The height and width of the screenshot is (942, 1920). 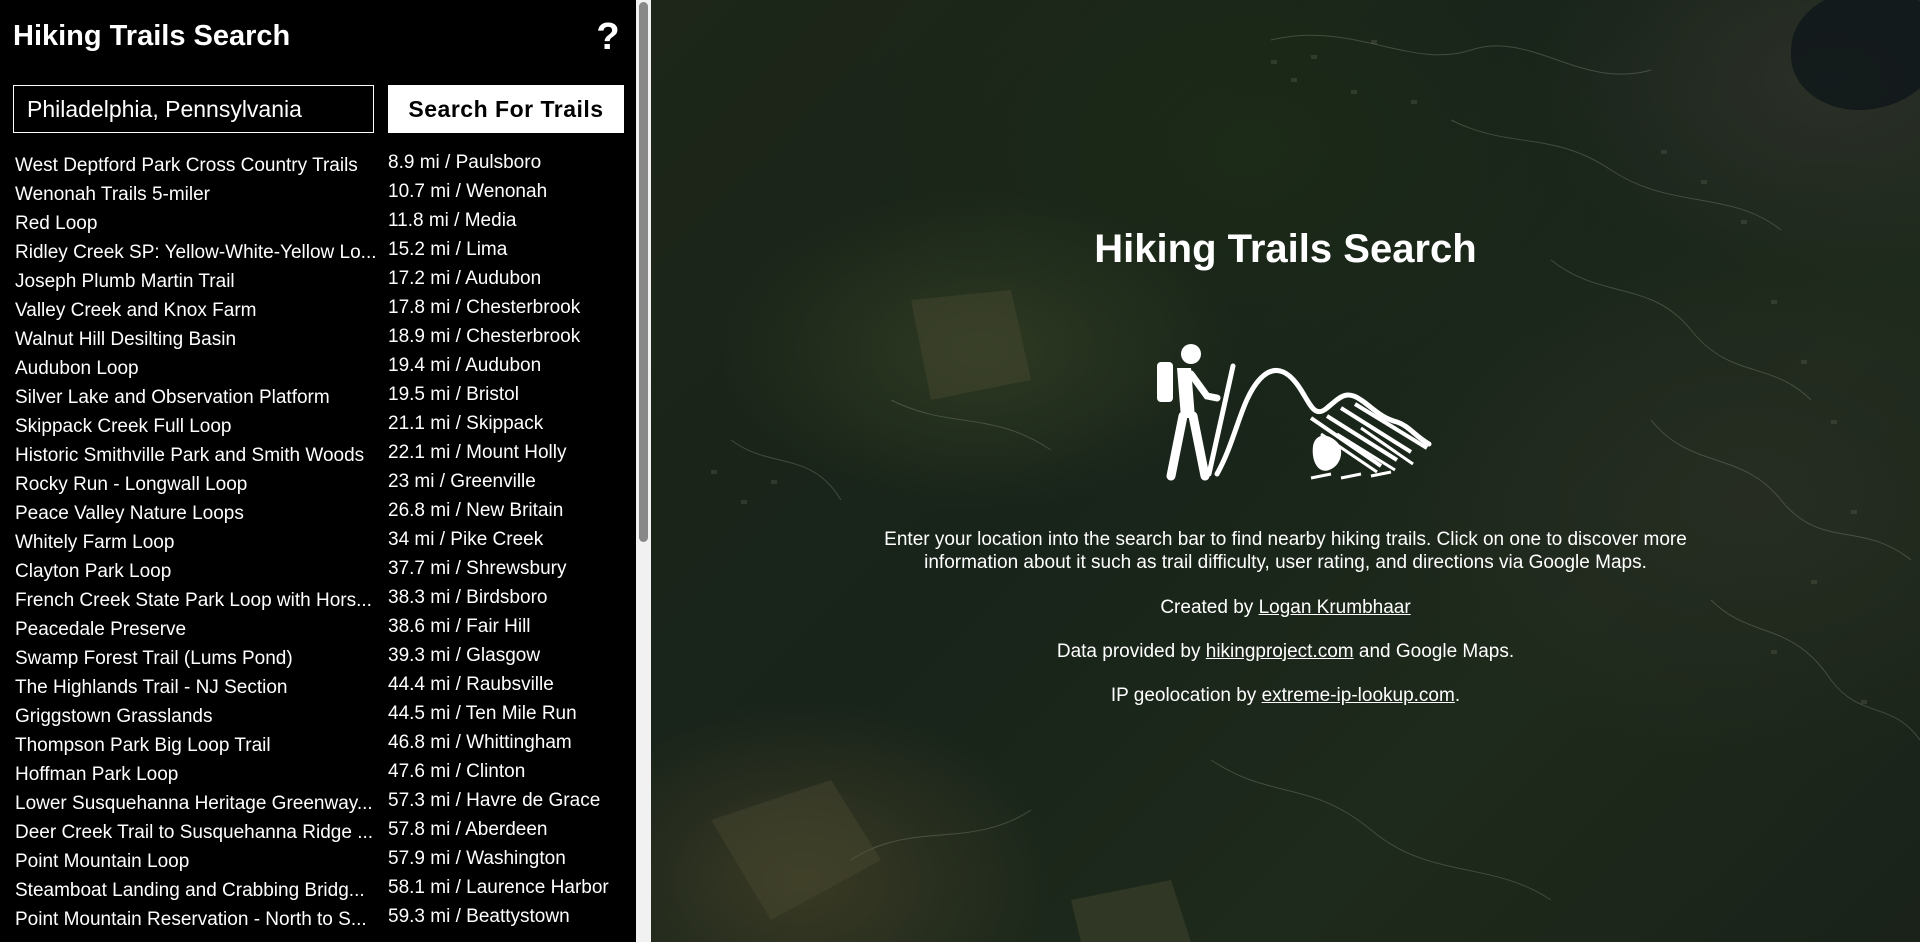 What do you see at coordinates (56, 223) in the screenshot?
I see `trail-name: Red Loop` at bounding box center [56, 223].